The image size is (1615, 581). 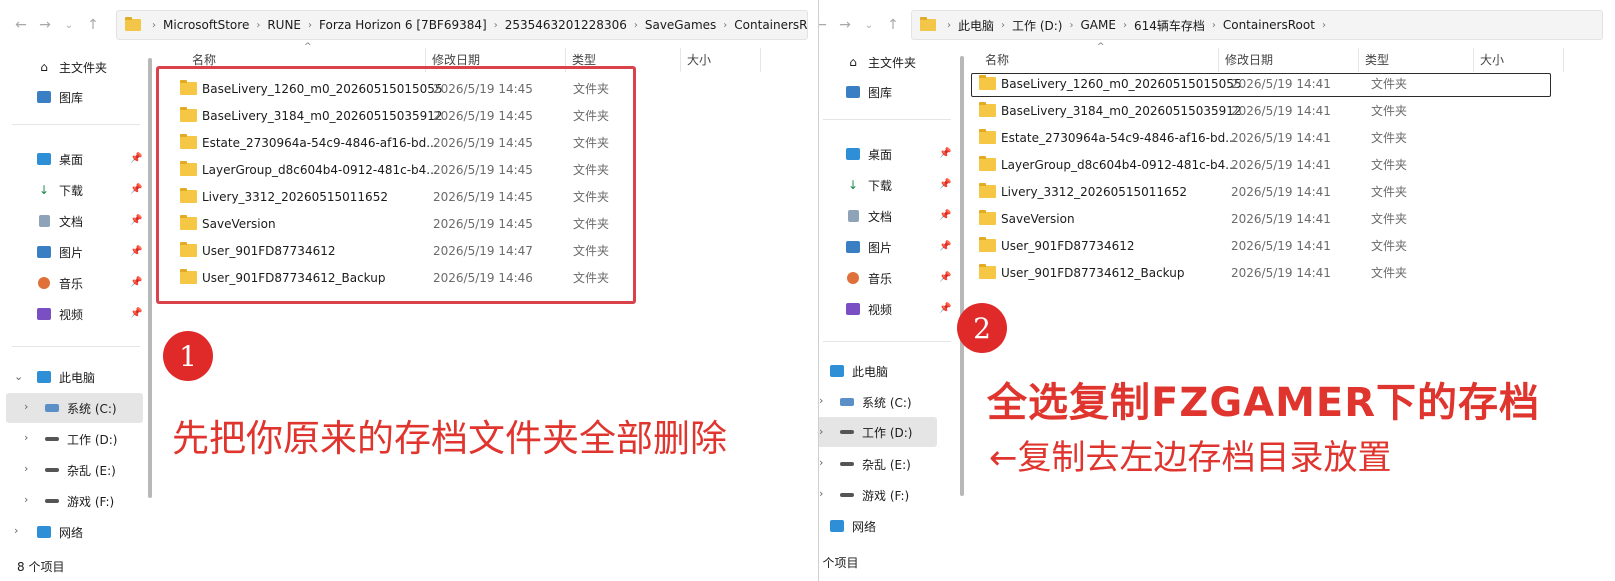 What do you see at coordinates (870, 371) in the screenshot?
I see `sidebar-item-label: 此电脑` at bounding box center [870, 371].